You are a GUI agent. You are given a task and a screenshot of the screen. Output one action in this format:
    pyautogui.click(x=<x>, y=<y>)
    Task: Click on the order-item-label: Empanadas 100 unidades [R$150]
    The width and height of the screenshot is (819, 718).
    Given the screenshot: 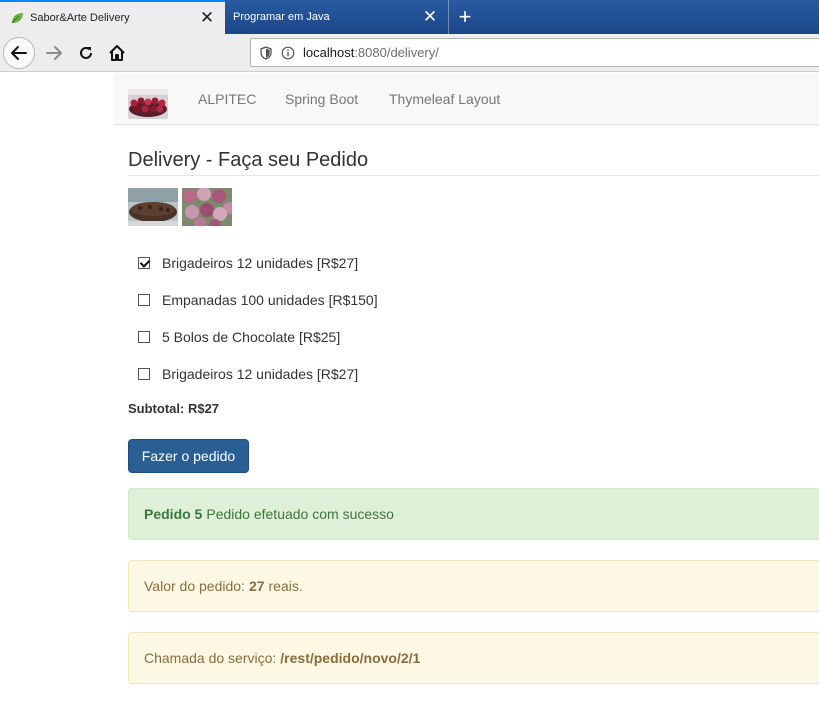 What is the action you would take?
    pyautogui.click(x=270, y=300)
    